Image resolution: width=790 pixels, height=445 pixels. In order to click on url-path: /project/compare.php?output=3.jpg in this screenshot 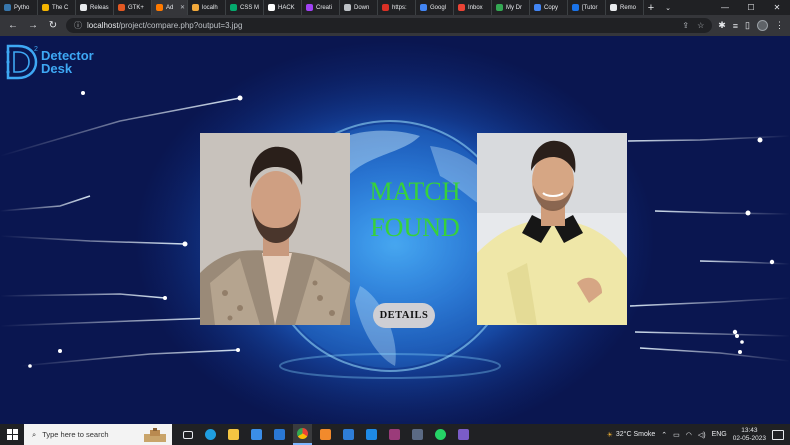, I will do `click(180, 25)`.